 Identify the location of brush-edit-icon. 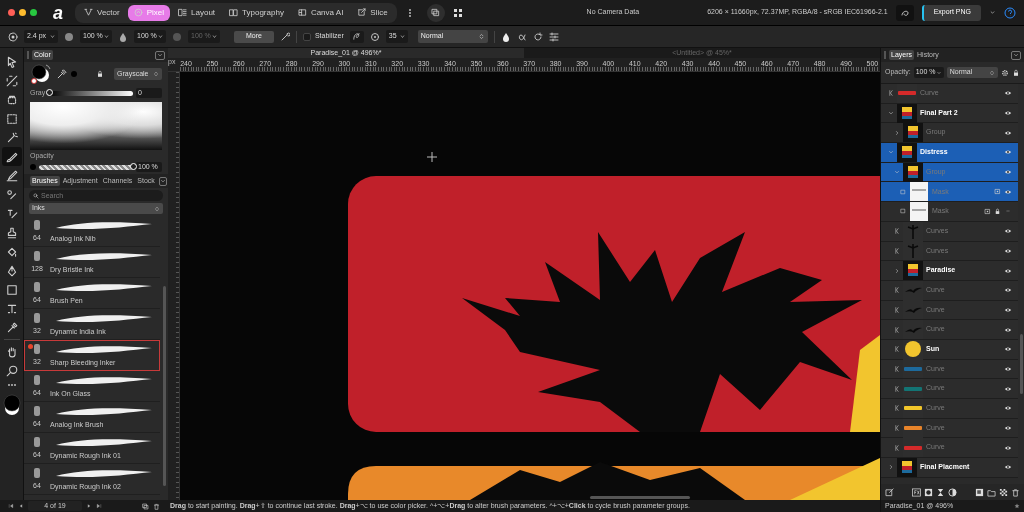
(284, 36).